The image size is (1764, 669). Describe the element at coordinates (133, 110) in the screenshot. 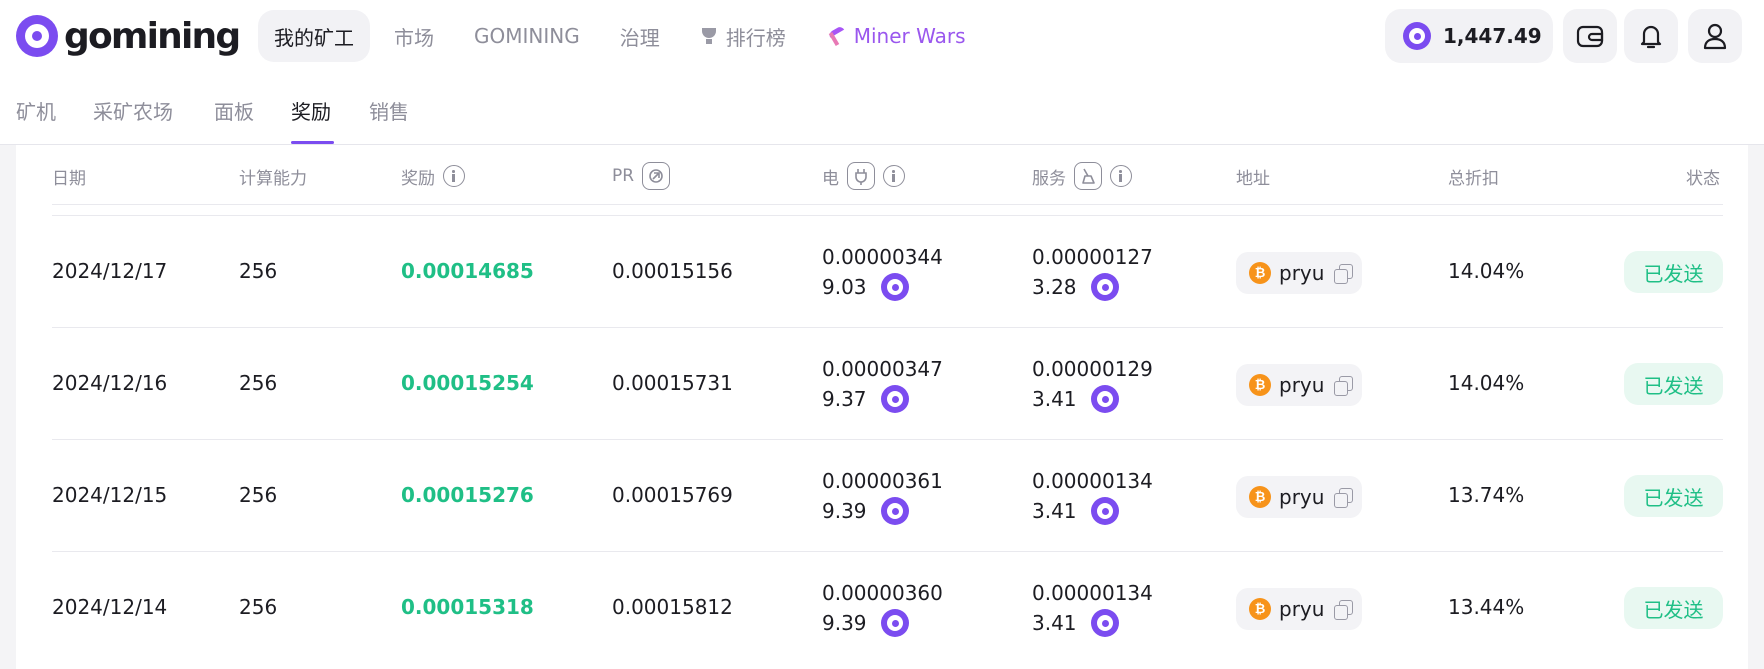

I see `tab-mining-farm: 采矿农场` at that location.